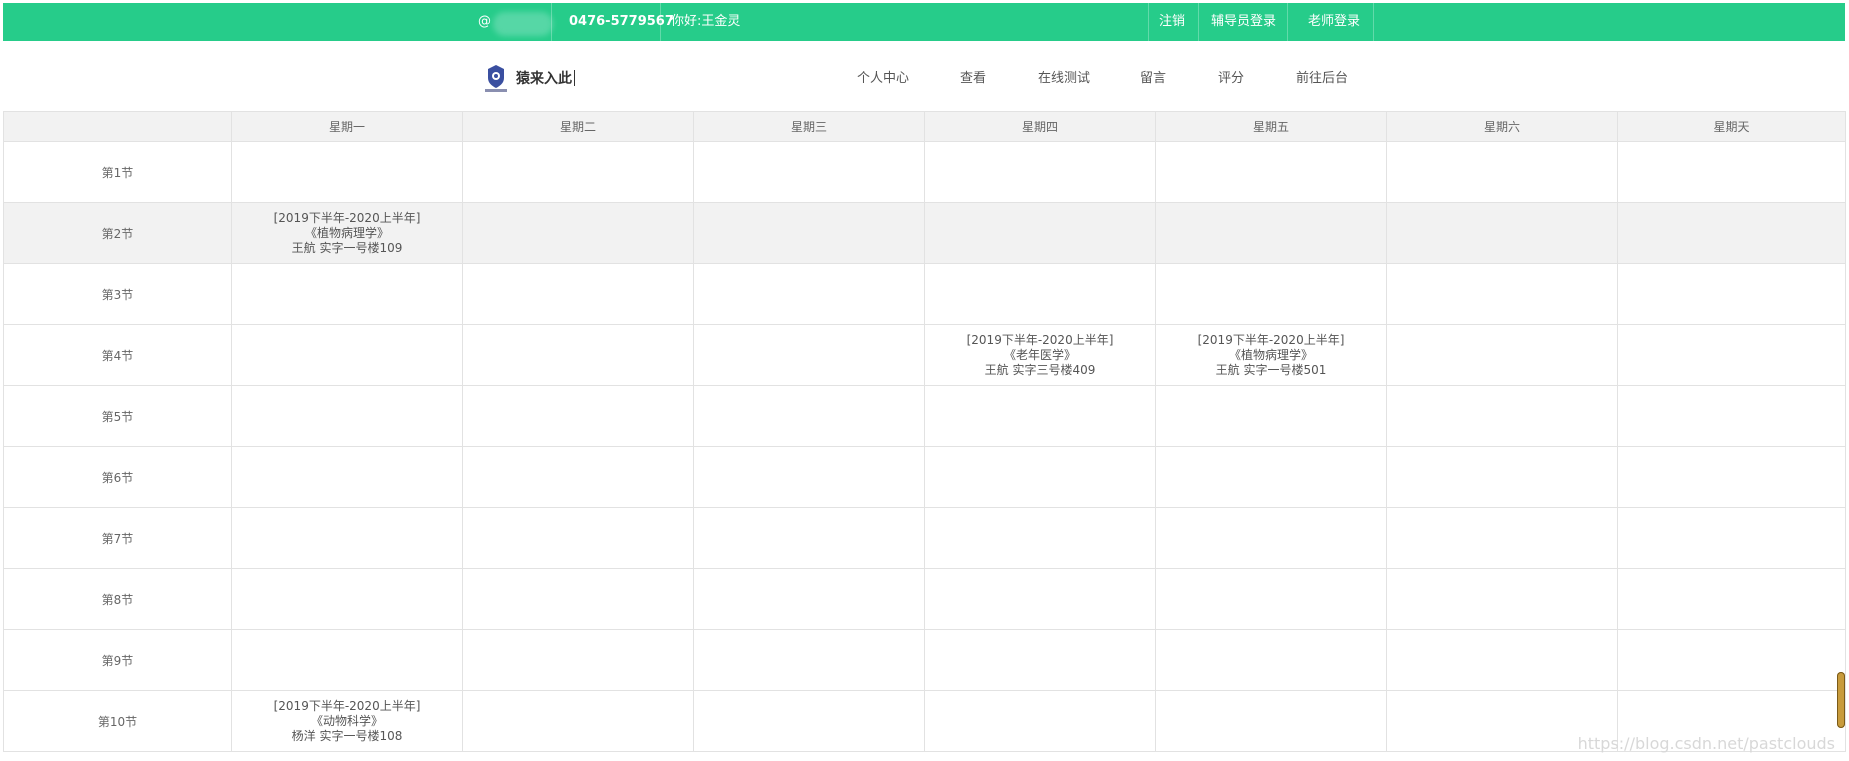  What do you see at coordinates (1172, 22) in the screenshot?
I see `logout-link: 注销` at bounding box center [1172, 22].